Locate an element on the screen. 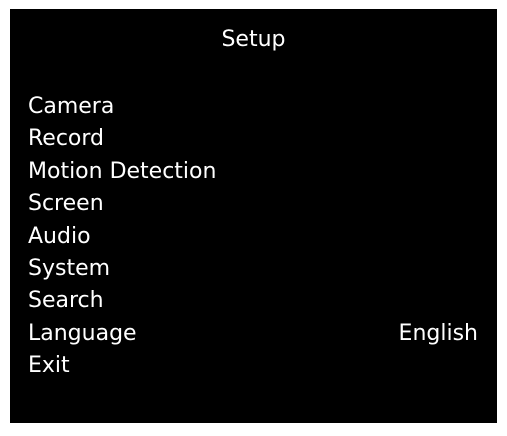 The image size is (507, 436). menu-item-label: System is located at coordinates (69, 268).